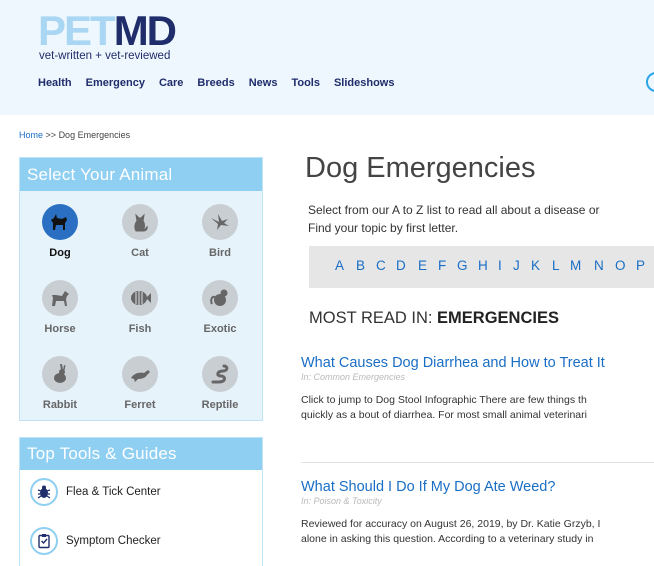 The height and width of the screenshot is (566, 654). Describe the element at coordinates (60, 374) in the screenshot. I see `rabbit-icon` at that location.